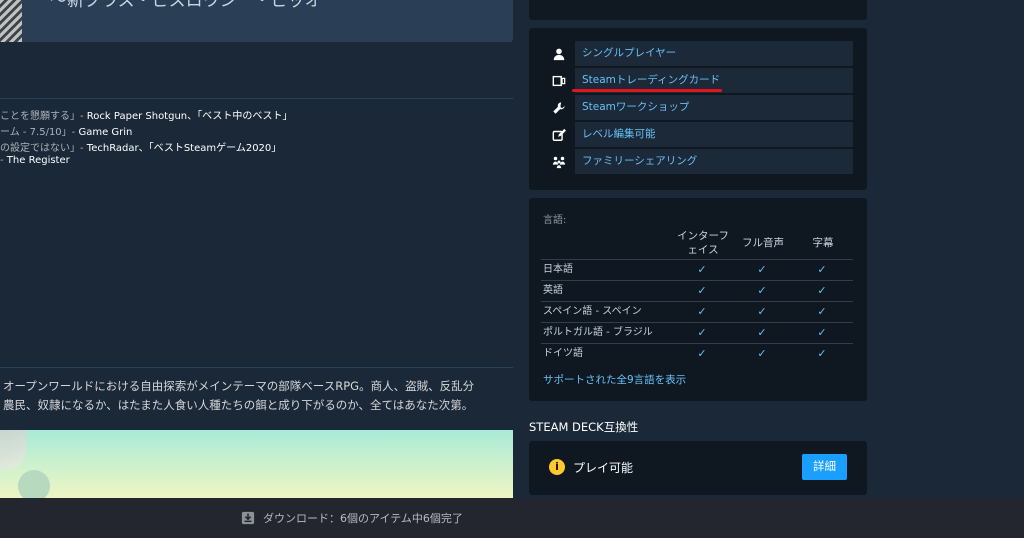 This screenshot has height=538, width=1024. Describe the element at coordinates (698, 10) in the screenshot. I see `top-panel` at that location.